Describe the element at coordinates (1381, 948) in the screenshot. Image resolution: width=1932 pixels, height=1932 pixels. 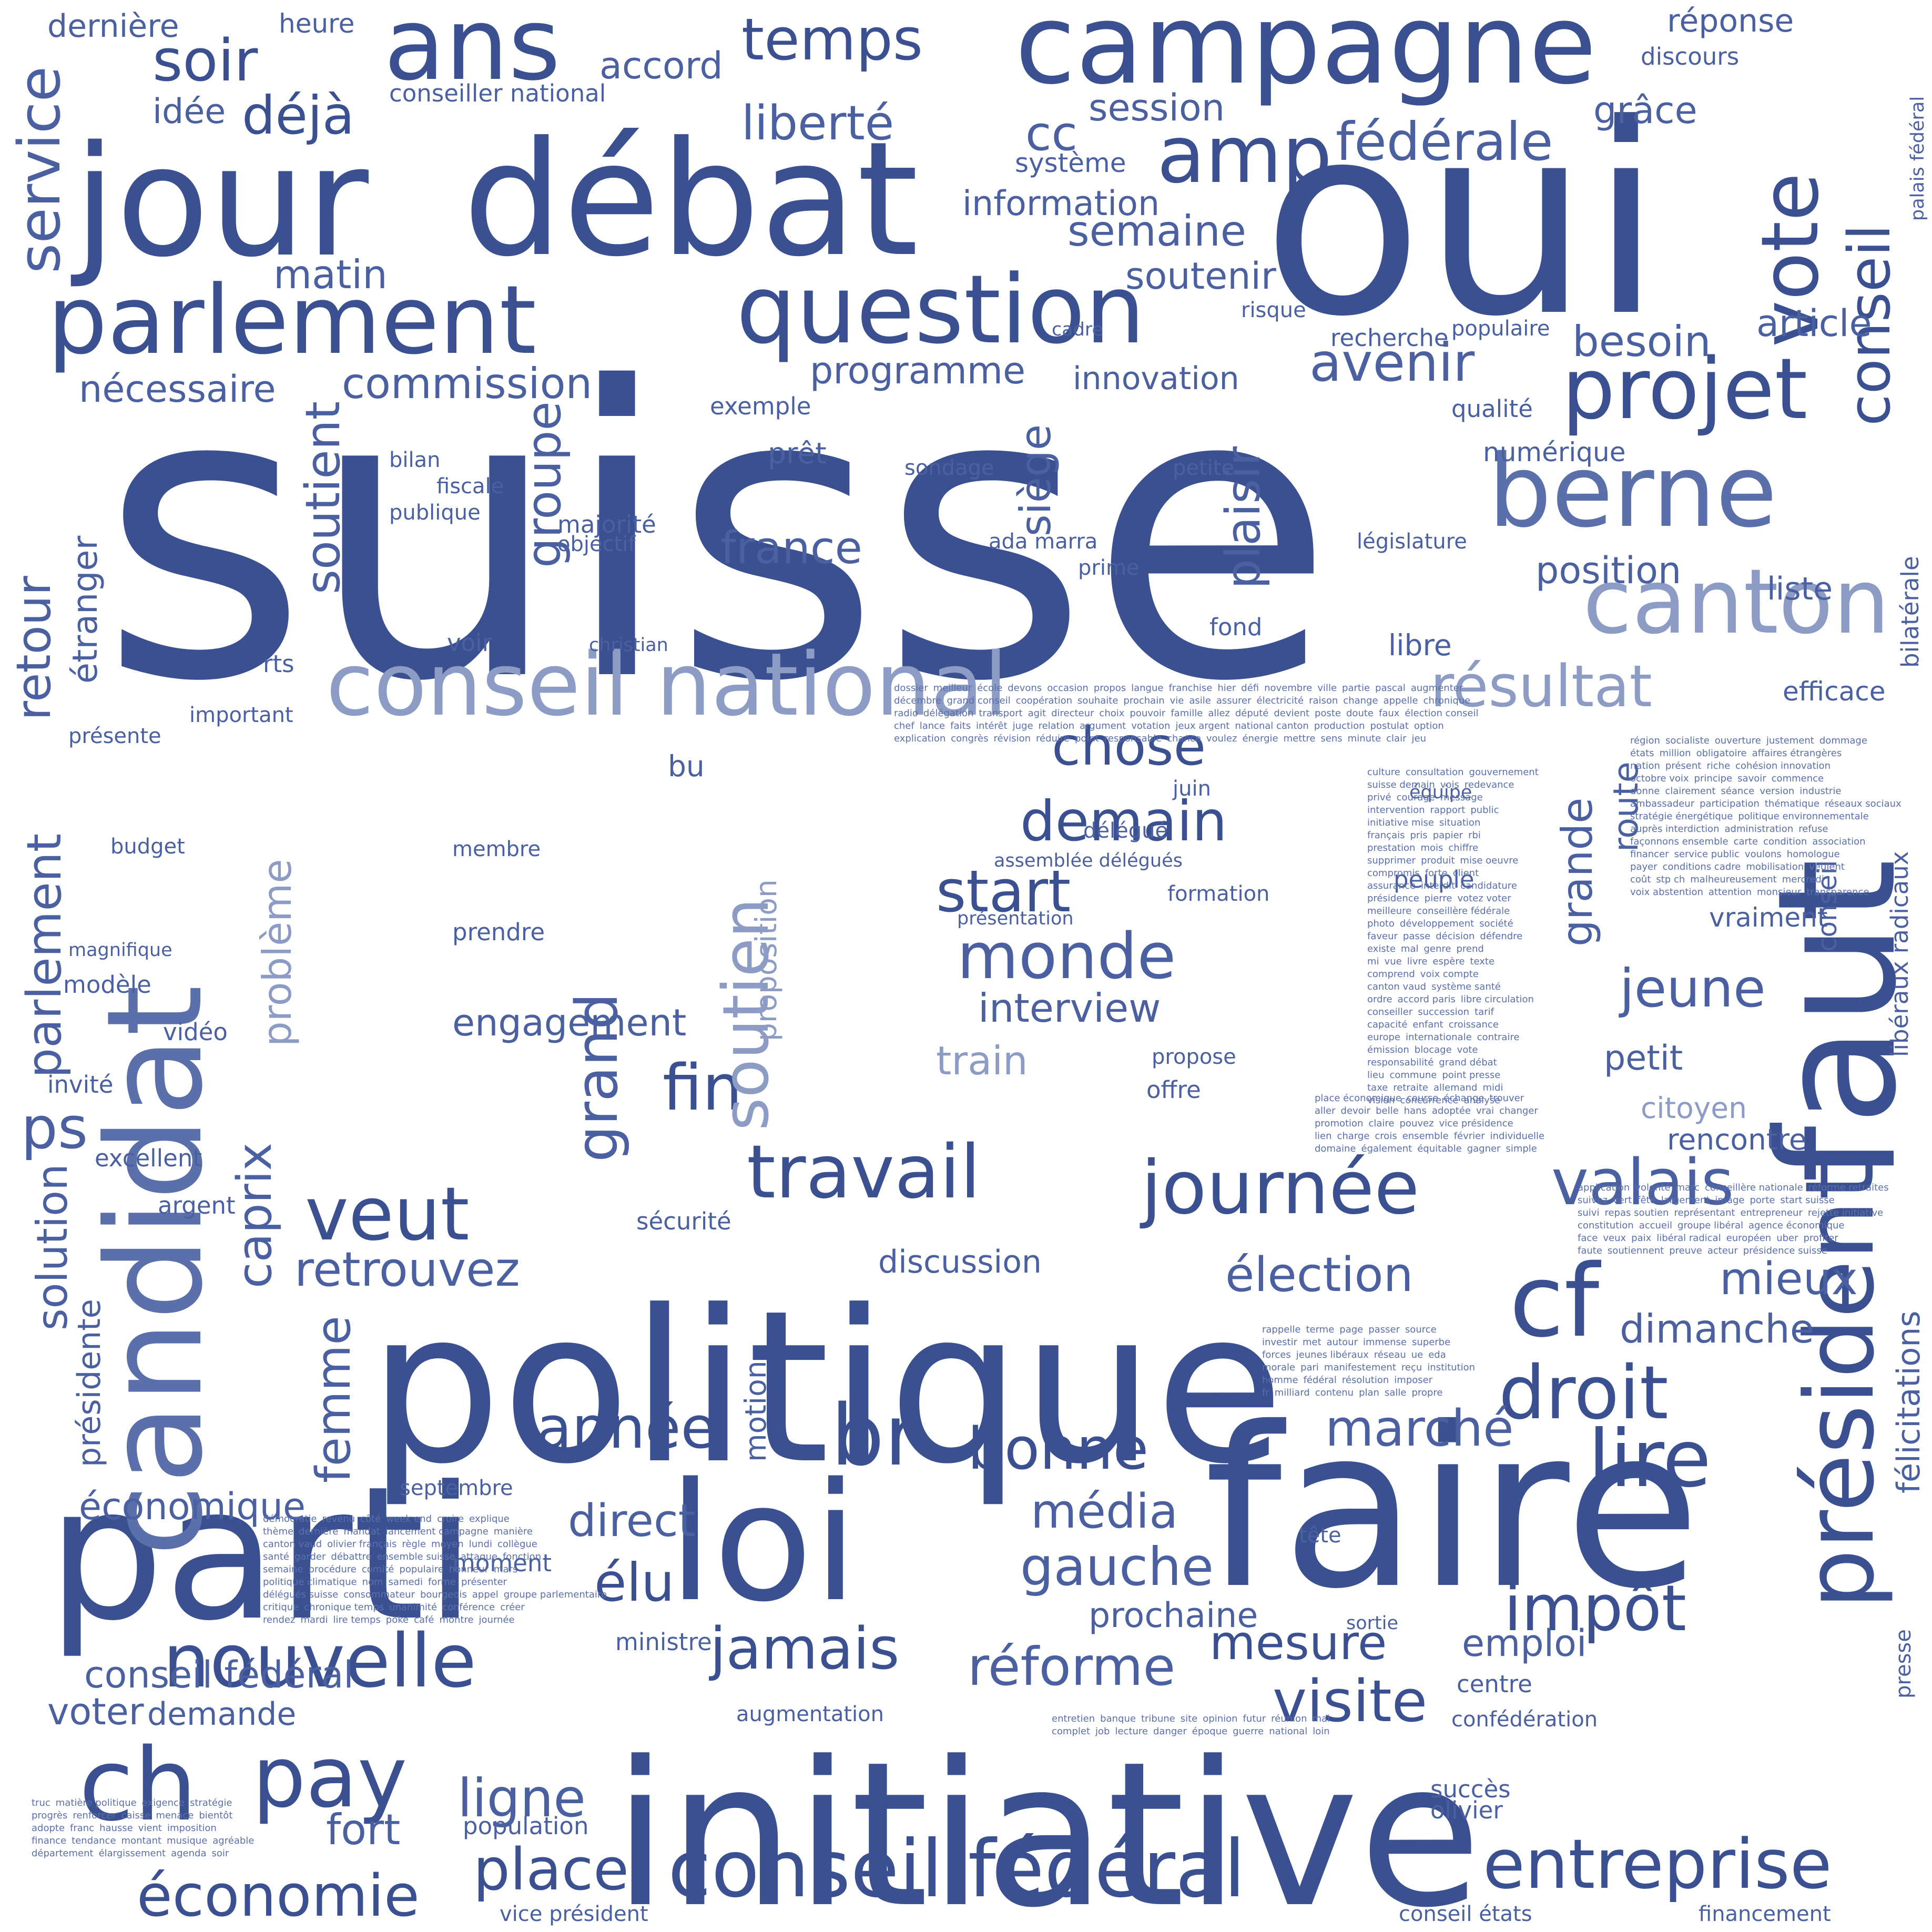
I see `word-existe: existe` at that location.